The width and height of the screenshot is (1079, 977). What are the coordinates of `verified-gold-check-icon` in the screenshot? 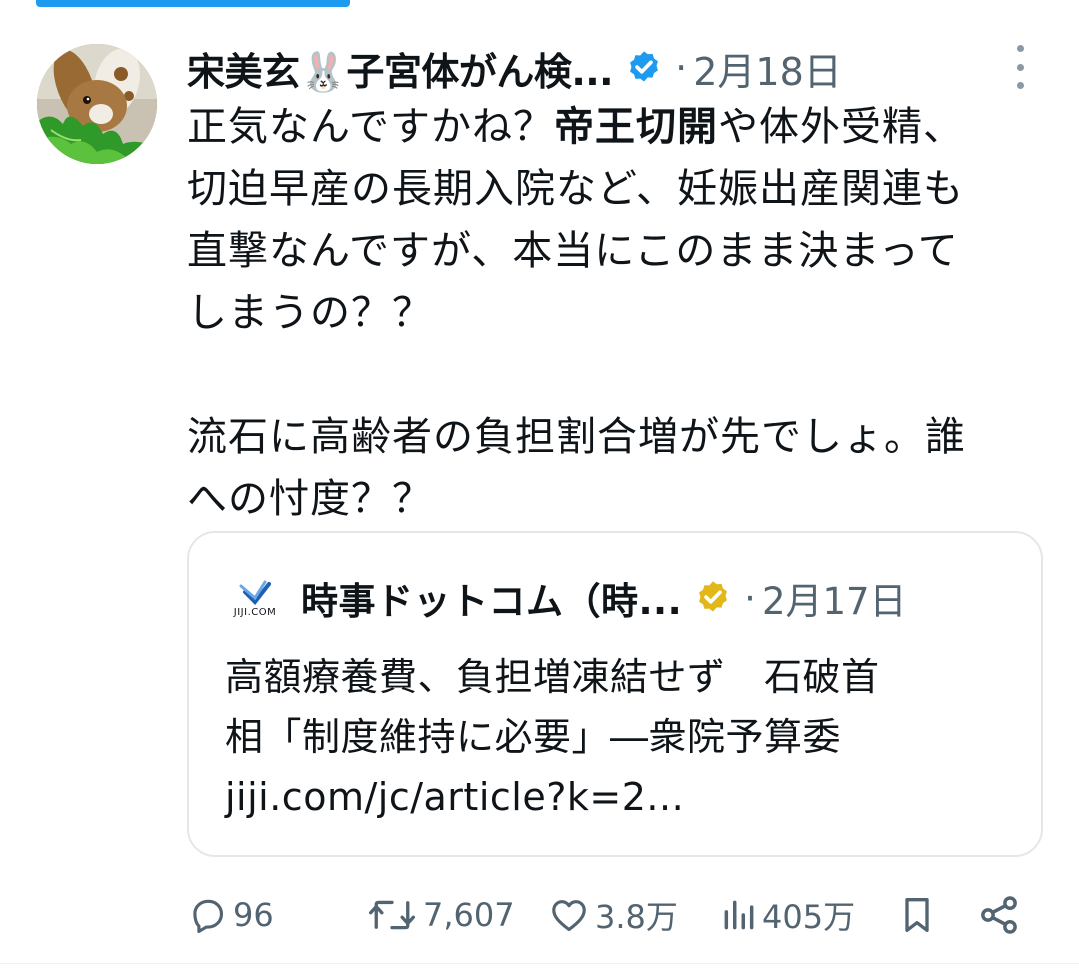 It's located at (713, 596).